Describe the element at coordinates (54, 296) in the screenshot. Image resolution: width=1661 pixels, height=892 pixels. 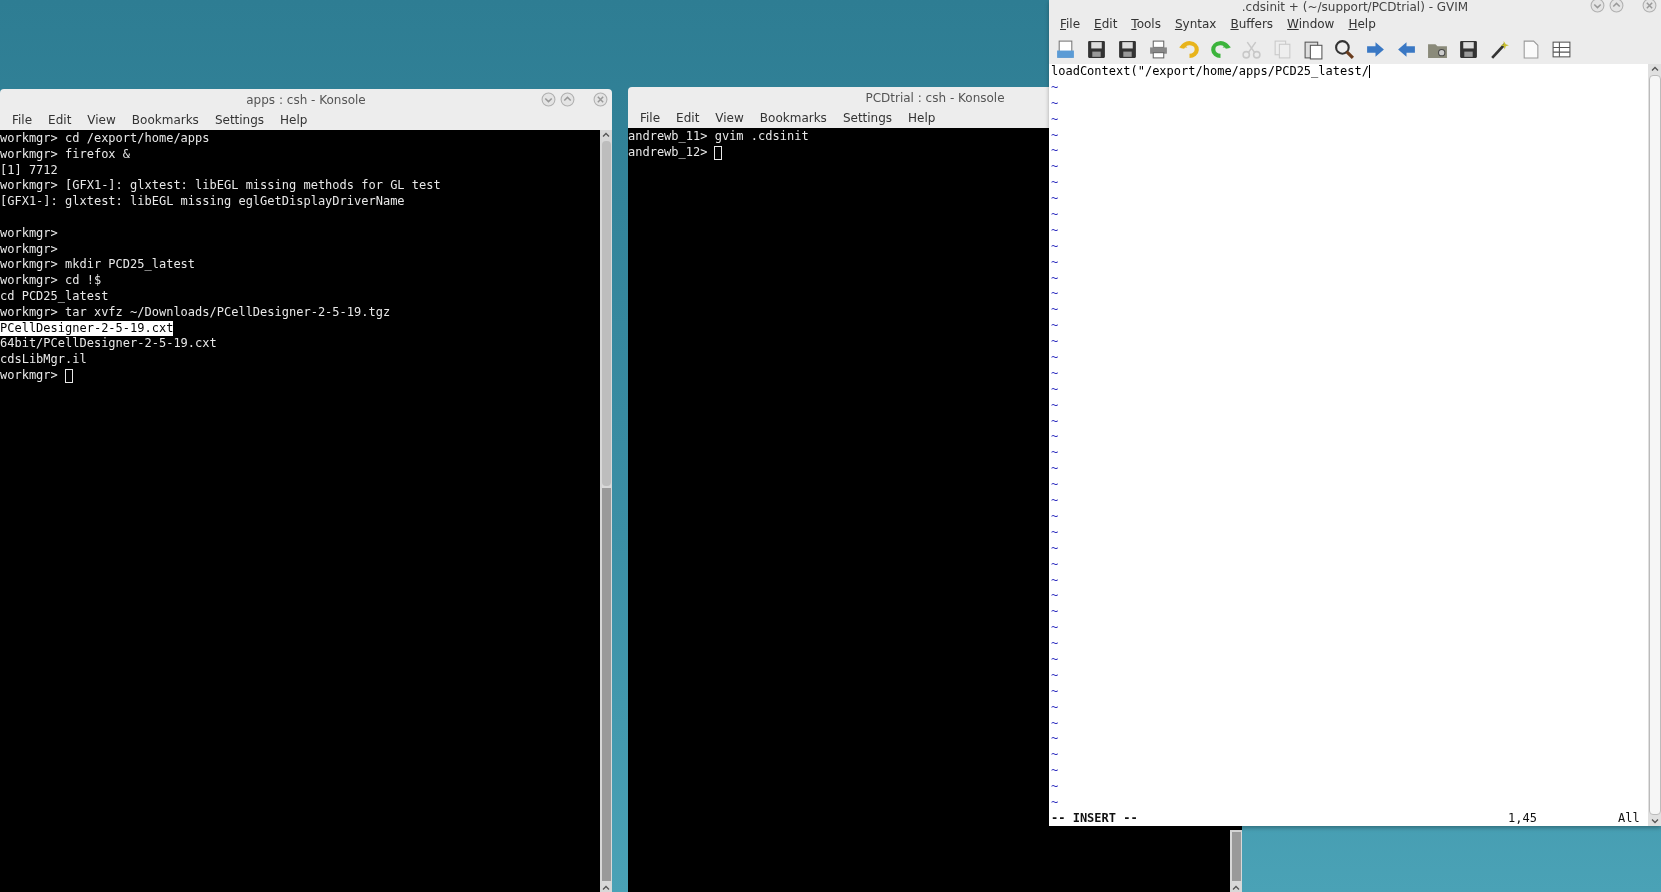
I see `terminal-line: cd PCD25_latest` at that location.